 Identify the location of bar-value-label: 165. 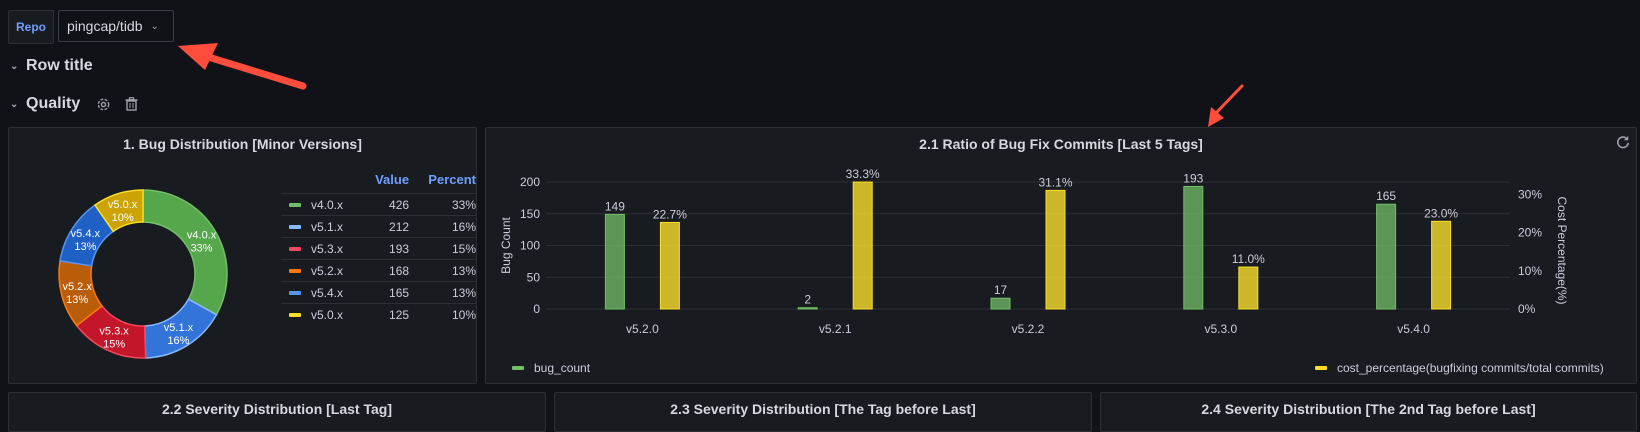
(1386, 196).